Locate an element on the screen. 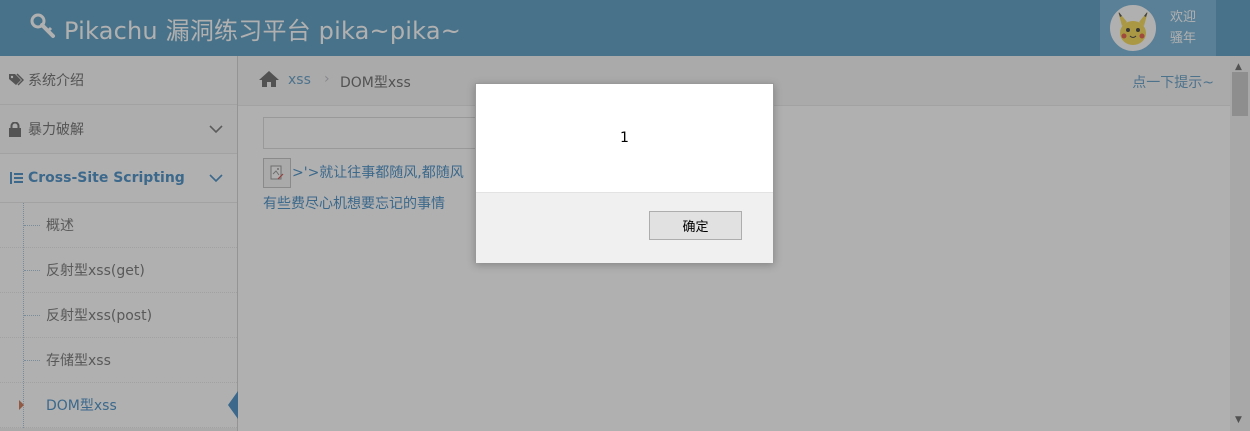  alert-dialog: 1 确定 is located at coordinates (624, 173).